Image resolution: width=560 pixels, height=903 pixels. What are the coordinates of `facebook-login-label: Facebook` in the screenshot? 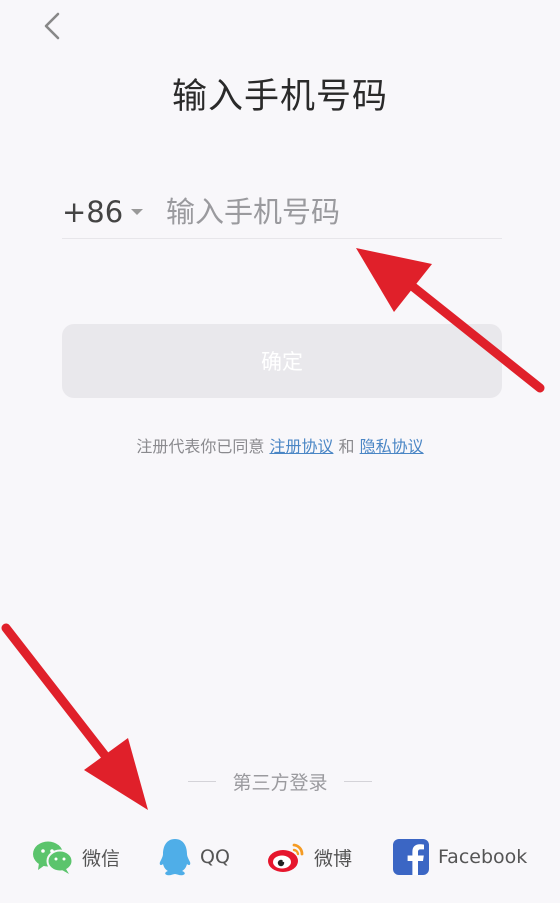 It's located at (483, 857).